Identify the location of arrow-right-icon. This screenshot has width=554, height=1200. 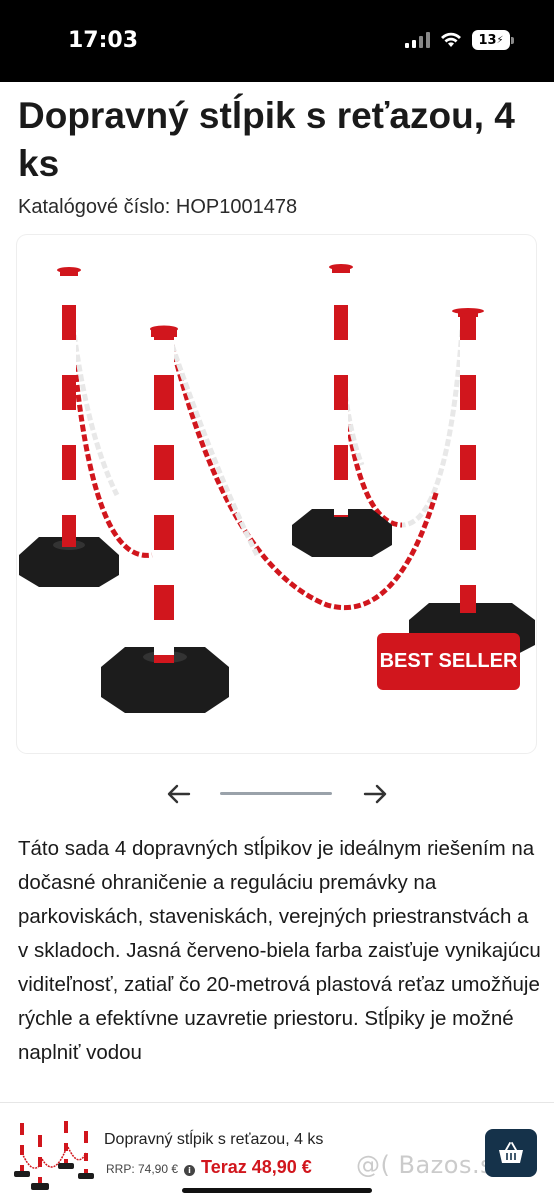
(375, 794).